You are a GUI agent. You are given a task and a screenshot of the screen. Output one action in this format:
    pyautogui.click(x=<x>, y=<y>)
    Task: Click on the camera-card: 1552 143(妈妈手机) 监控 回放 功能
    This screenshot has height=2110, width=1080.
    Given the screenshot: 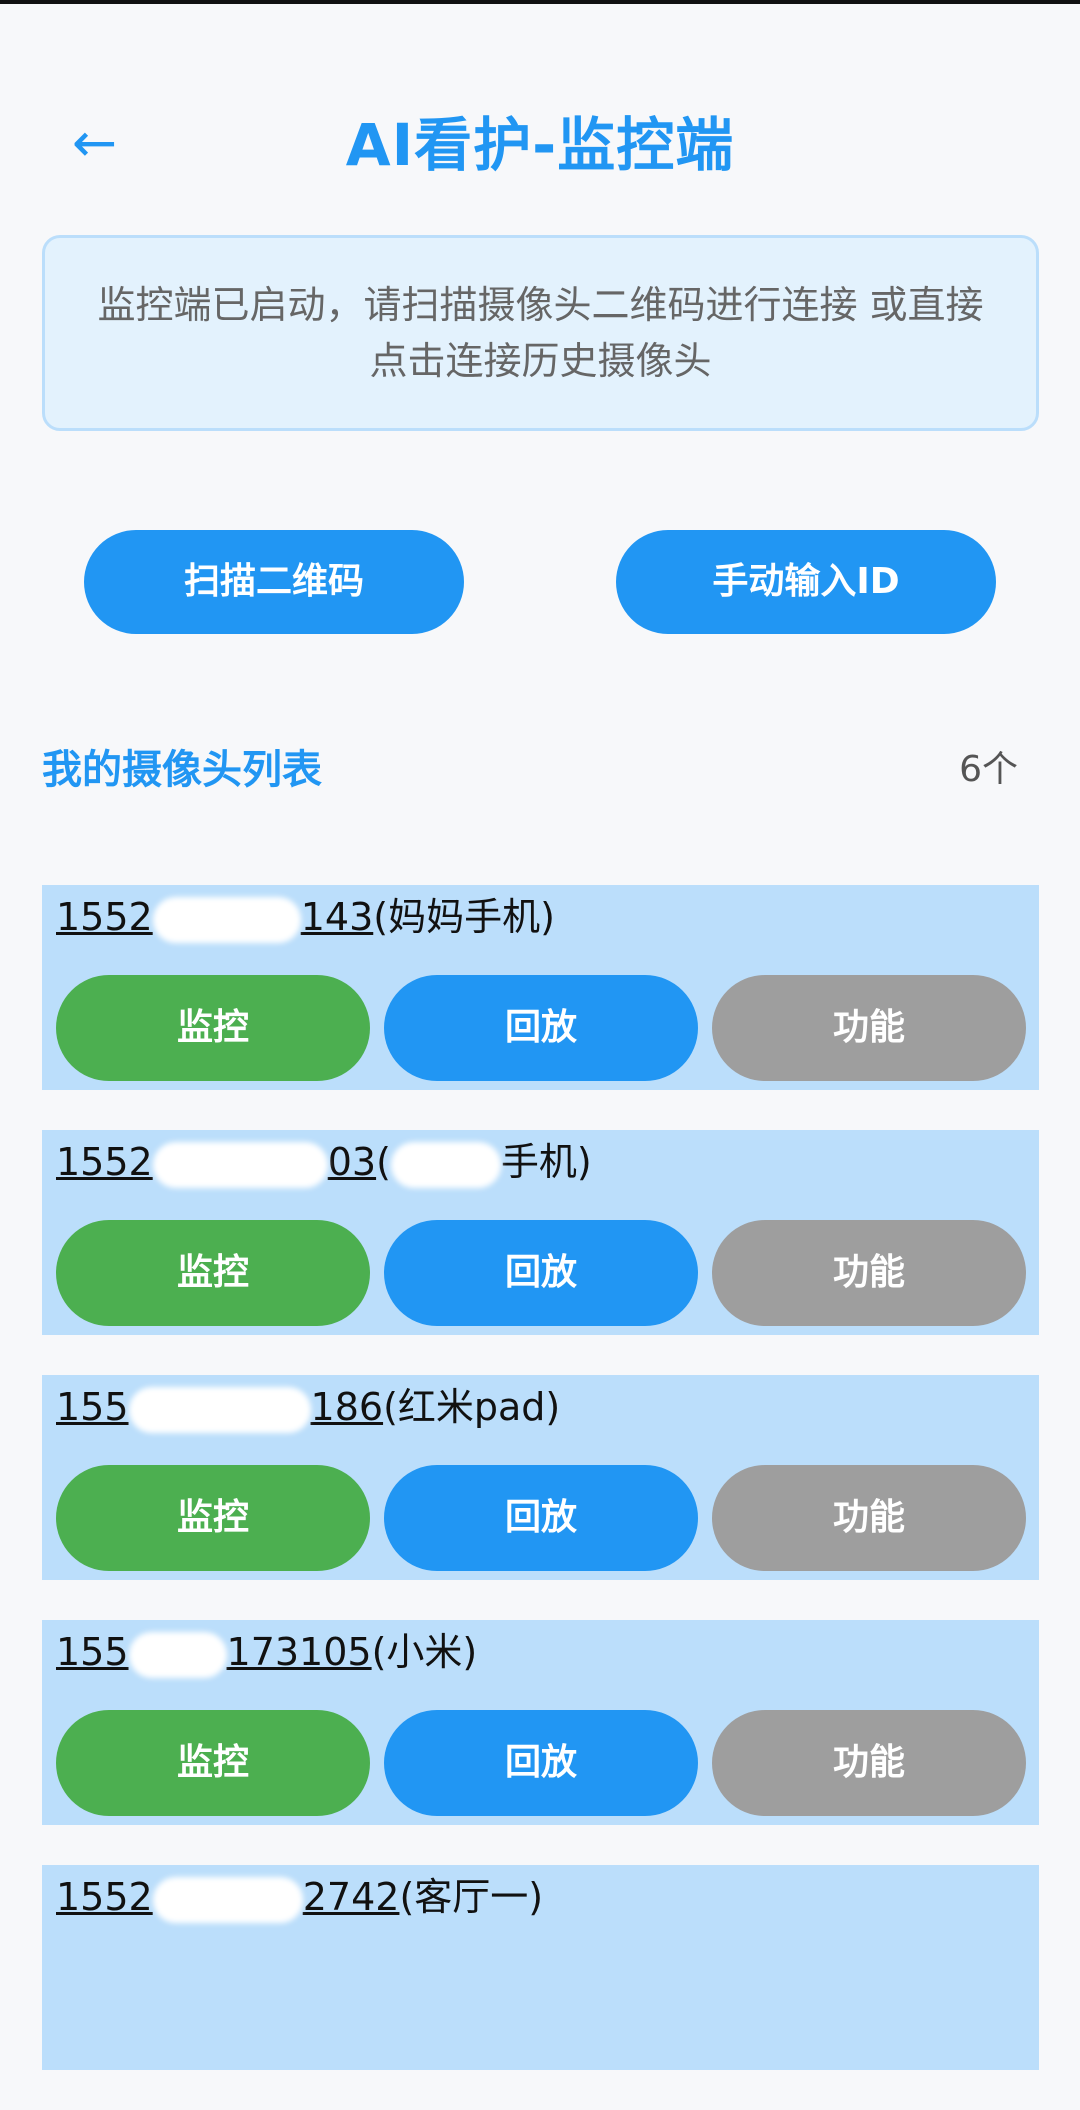 What is the action you would take?
    pyautogui.click(x=540, y=987)
    